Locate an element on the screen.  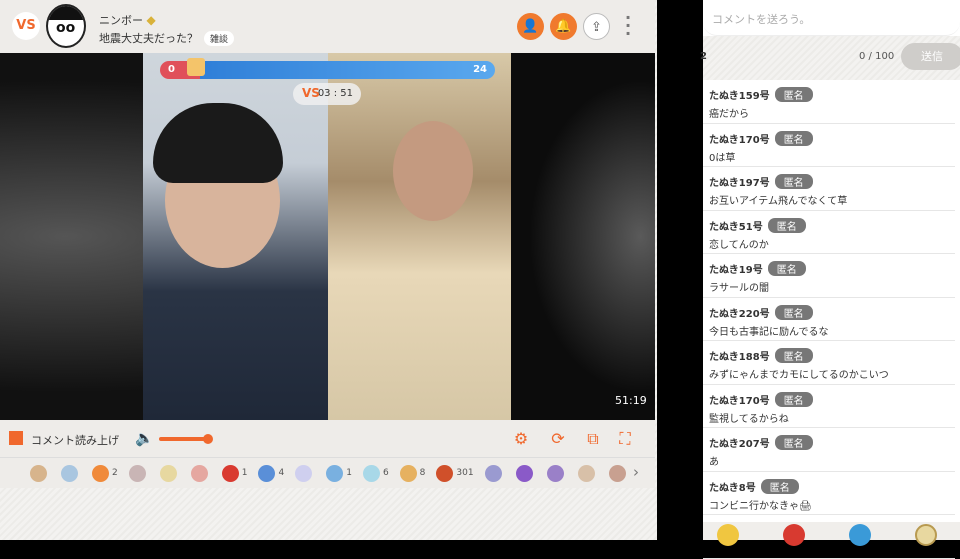
stream-header: VS ニンボー ◆ 地震大丈夫だった？ 雑談 👤 🔔 ⇪ ··· is located at coordinates (327, 26).